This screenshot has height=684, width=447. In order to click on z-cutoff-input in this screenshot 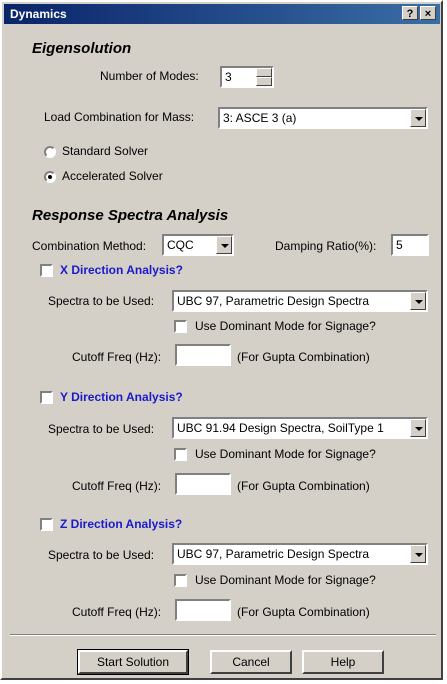, I will do `click(203, 610)`.